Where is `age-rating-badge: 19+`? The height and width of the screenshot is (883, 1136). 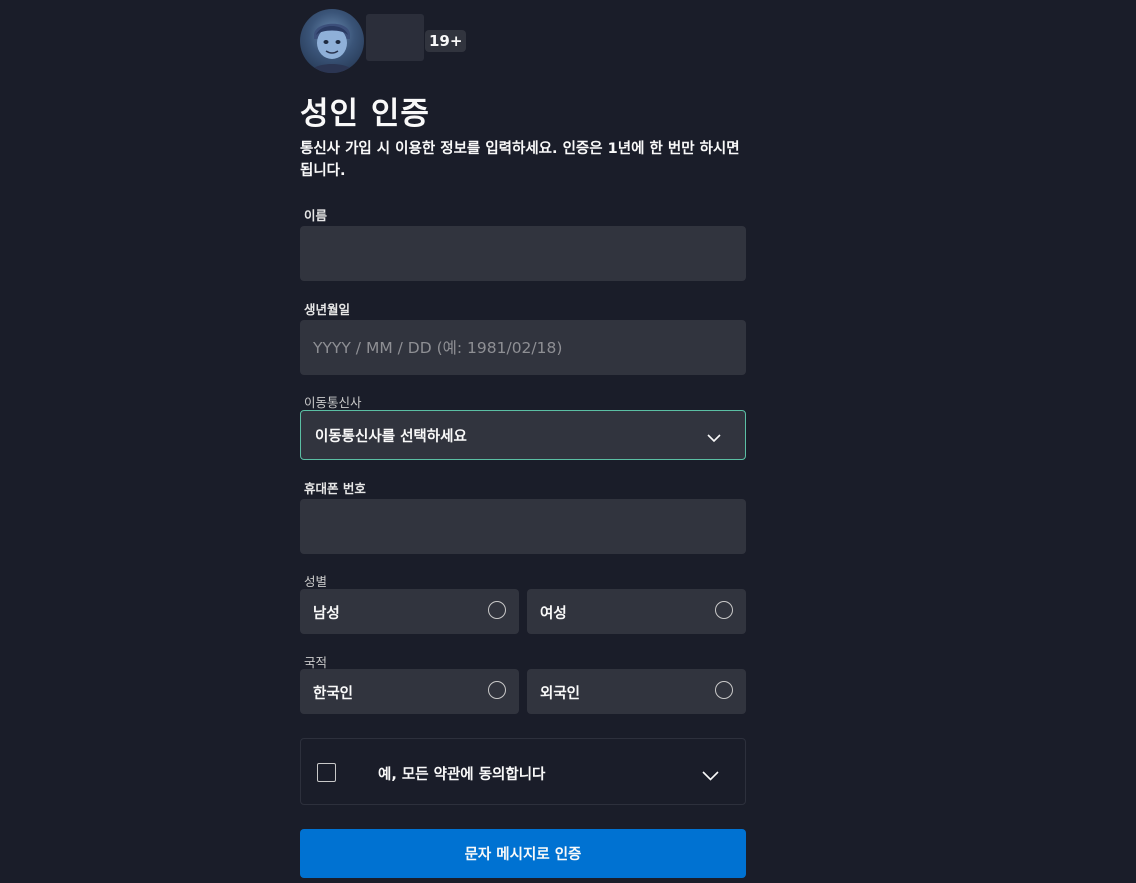
age-rating-badge: 19+ is located at coordinates (446, 41).